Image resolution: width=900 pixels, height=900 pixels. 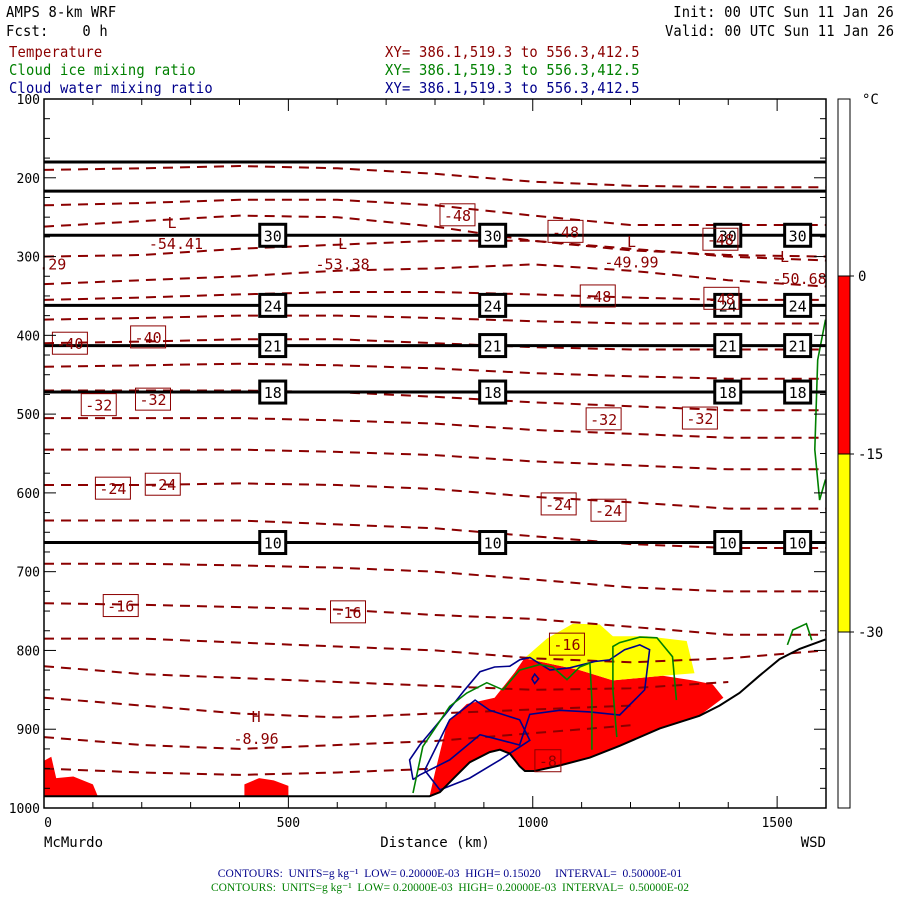 I want to click on colorbar-label: -30, so click(x=870, y=633).